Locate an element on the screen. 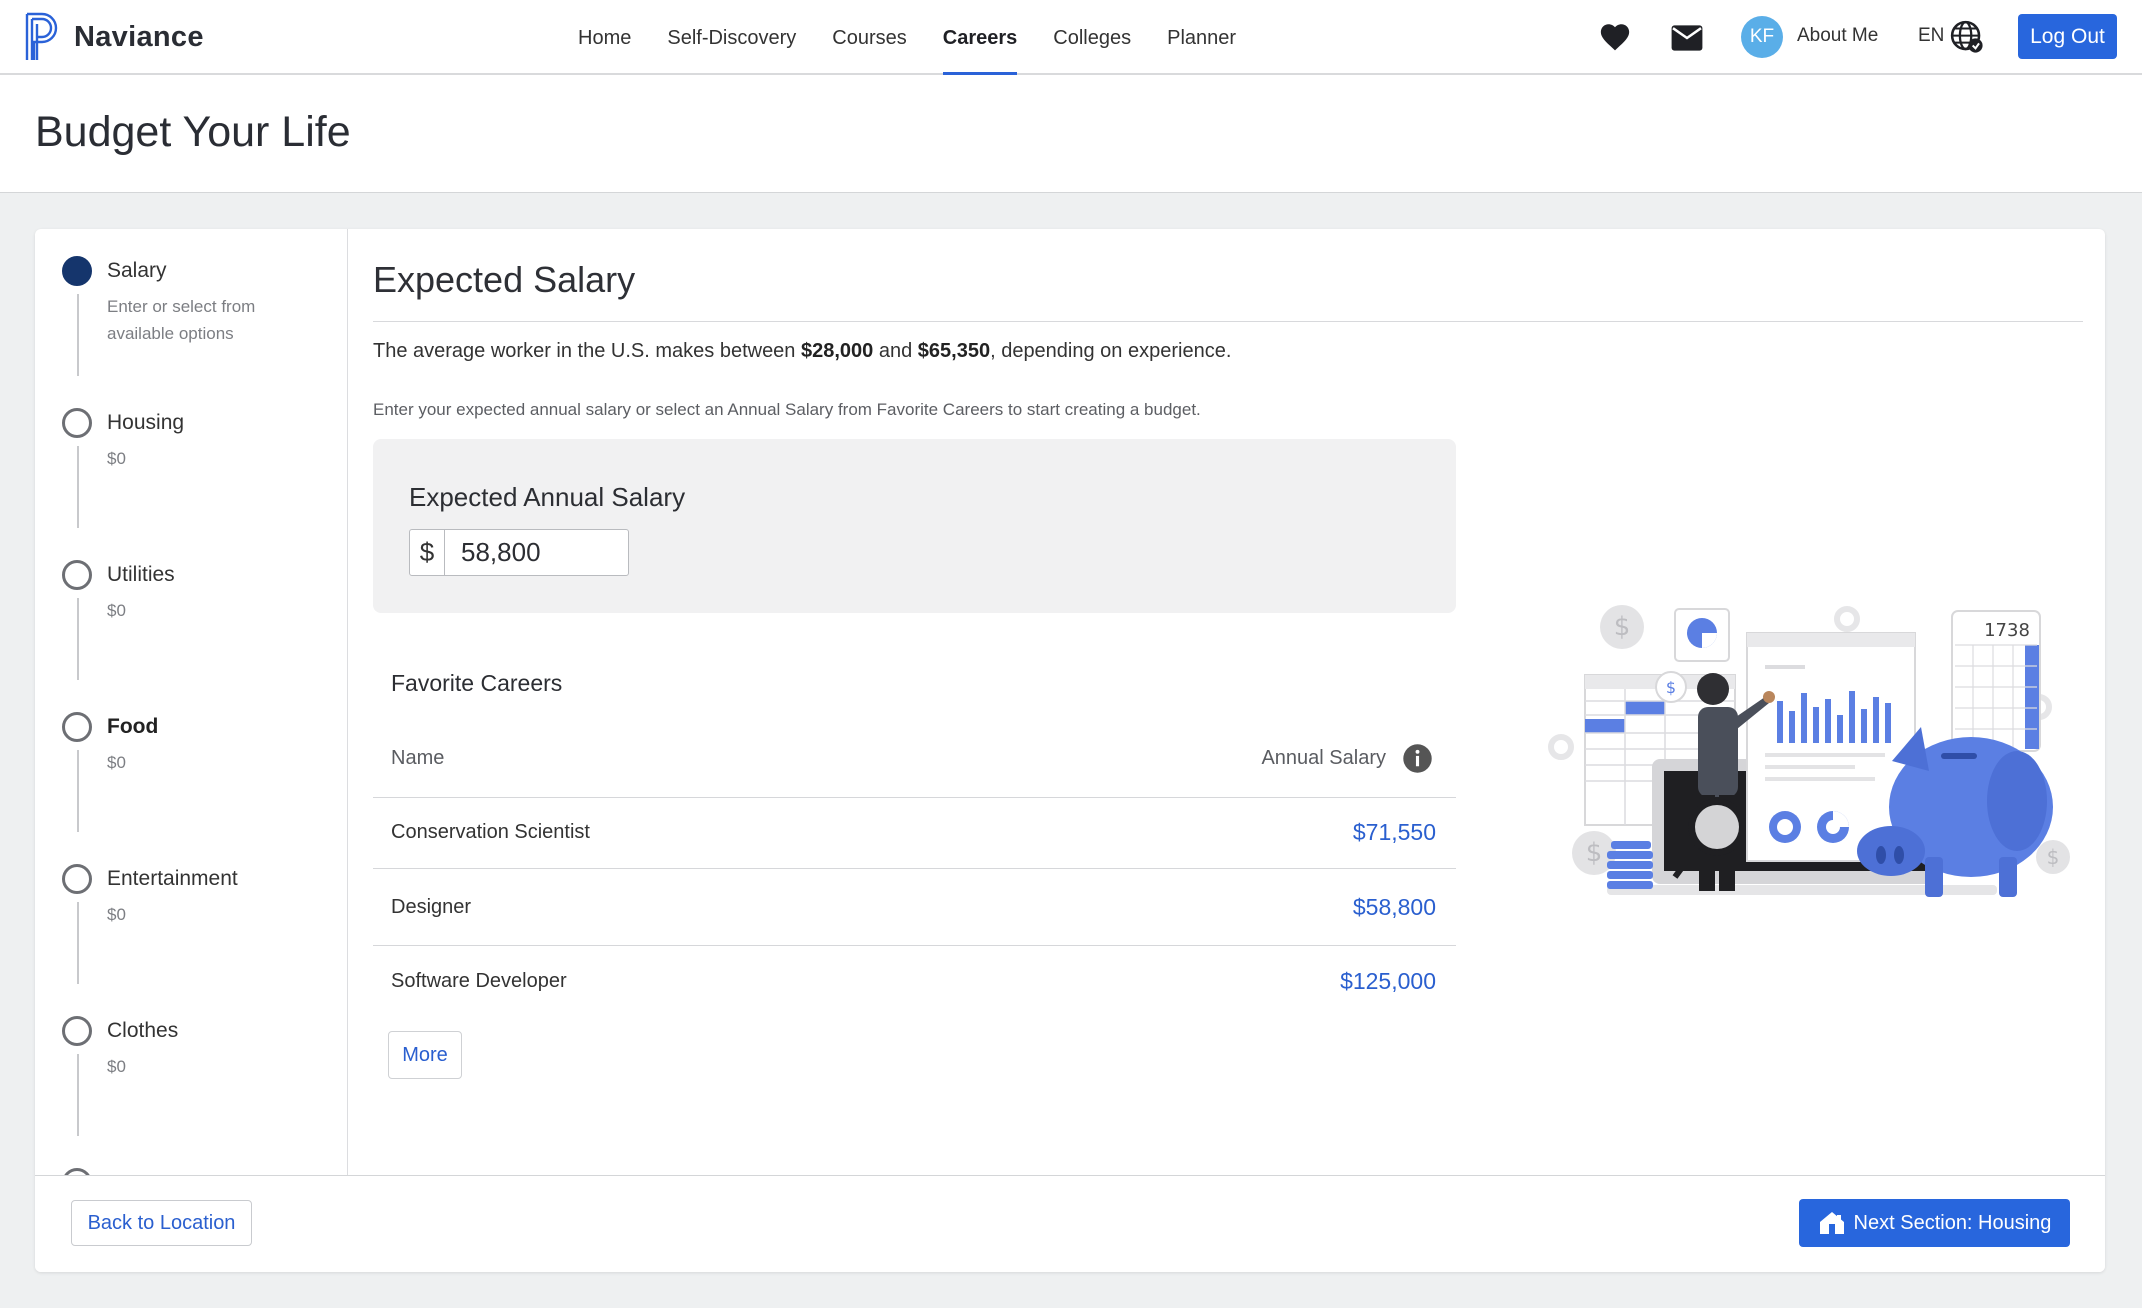  step-label: Salary is located at coordinates (137, 270).